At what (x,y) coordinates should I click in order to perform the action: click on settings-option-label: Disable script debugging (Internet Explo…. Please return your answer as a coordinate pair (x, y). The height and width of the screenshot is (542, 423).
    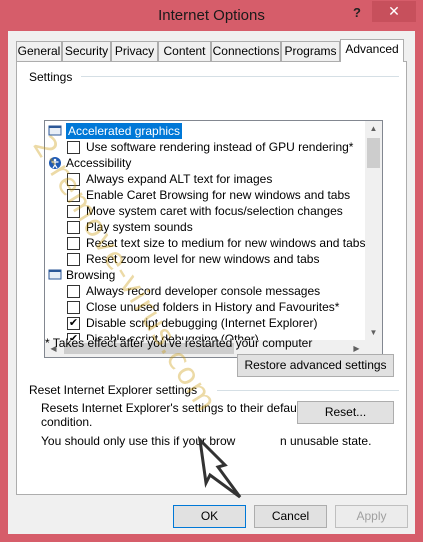
    Looking at the image, I should click on (201, 323).